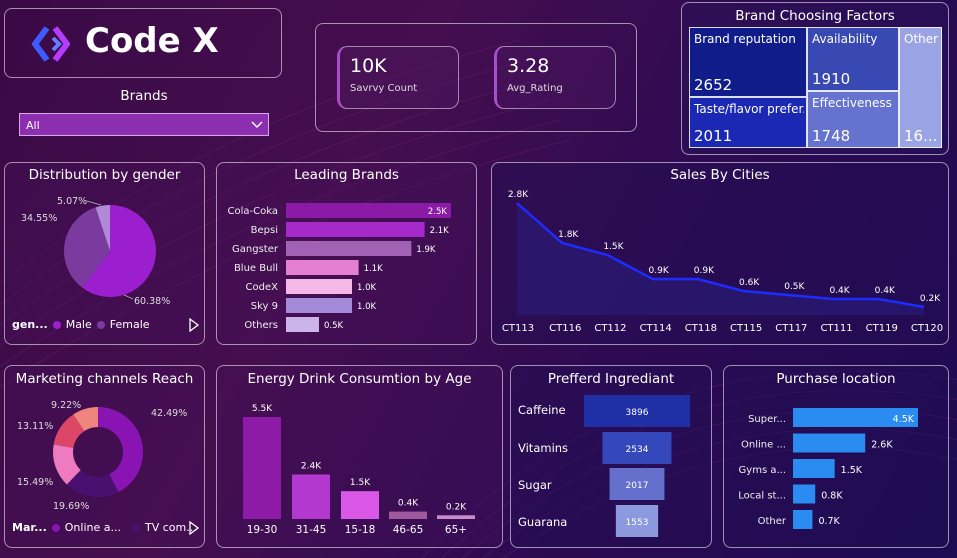 The image size is (957, 558). I want to click on pie-label: 60.38%, so click(152, 301).